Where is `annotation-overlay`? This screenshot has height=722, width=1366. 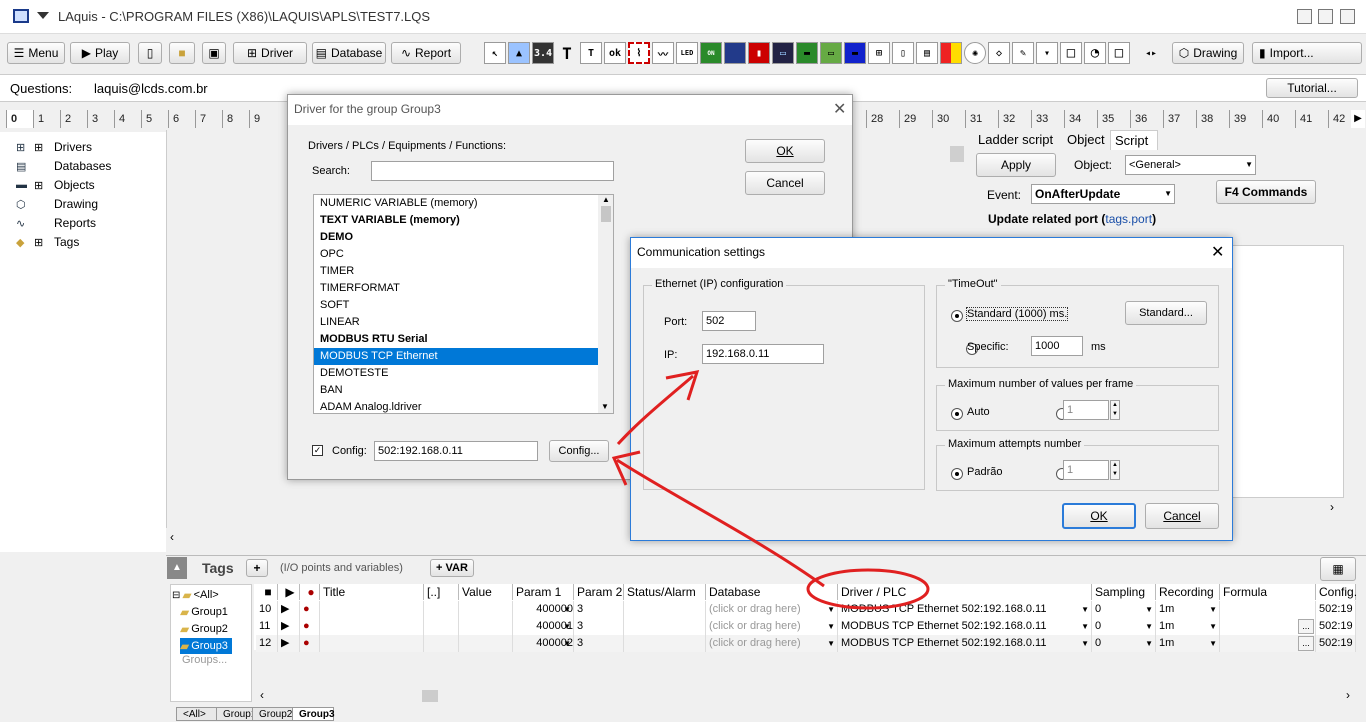
annotation-overlay is located at coordinates (770, 490).